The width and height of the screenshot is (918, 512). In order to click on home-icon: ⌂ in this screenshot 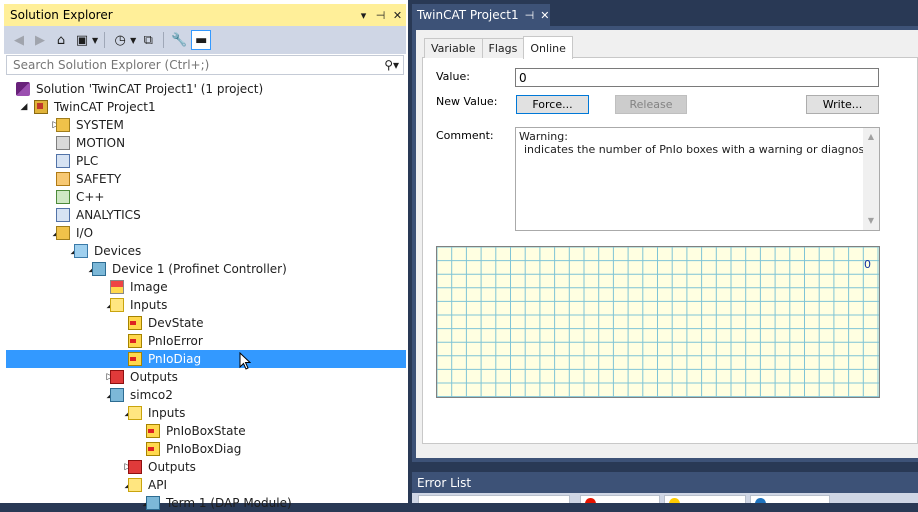, I will do `click(61, 40)`.